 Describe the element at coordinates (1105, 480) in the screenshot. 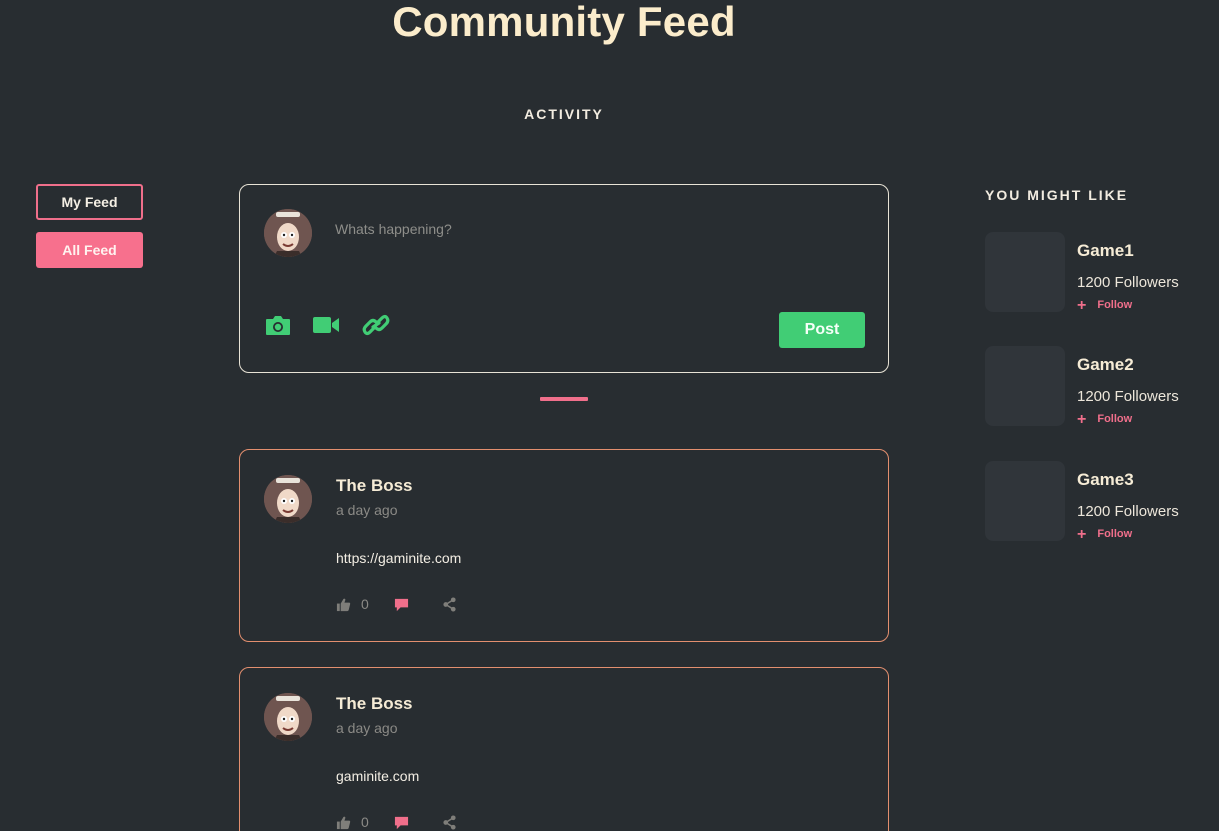

I see `game-name: Game3` at that location.